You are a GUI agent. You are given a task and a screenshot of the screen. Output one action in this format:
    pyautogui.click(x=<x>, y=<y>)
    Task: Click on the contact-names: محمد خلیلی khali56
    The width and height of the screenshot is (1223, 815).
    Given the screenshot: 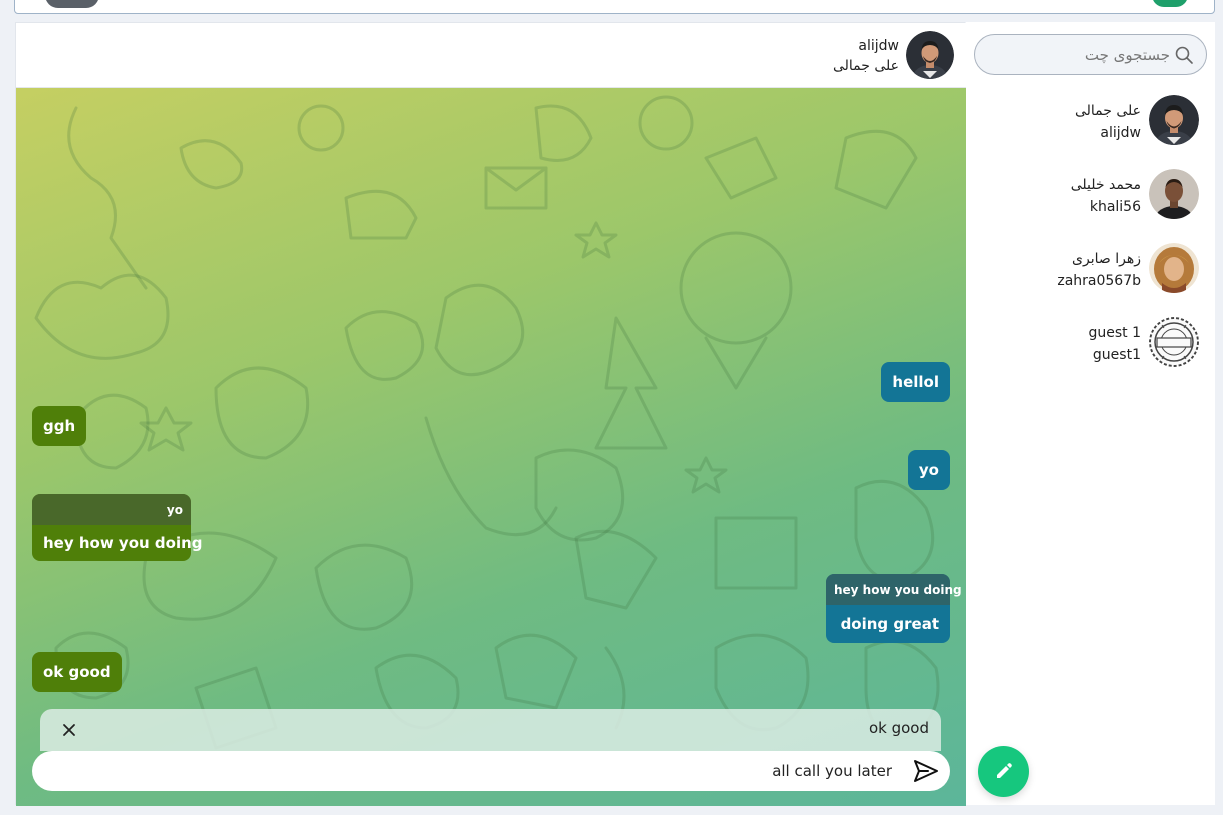 What is the action you would take?
    pyautogui.click(x=1106, y=196)
    